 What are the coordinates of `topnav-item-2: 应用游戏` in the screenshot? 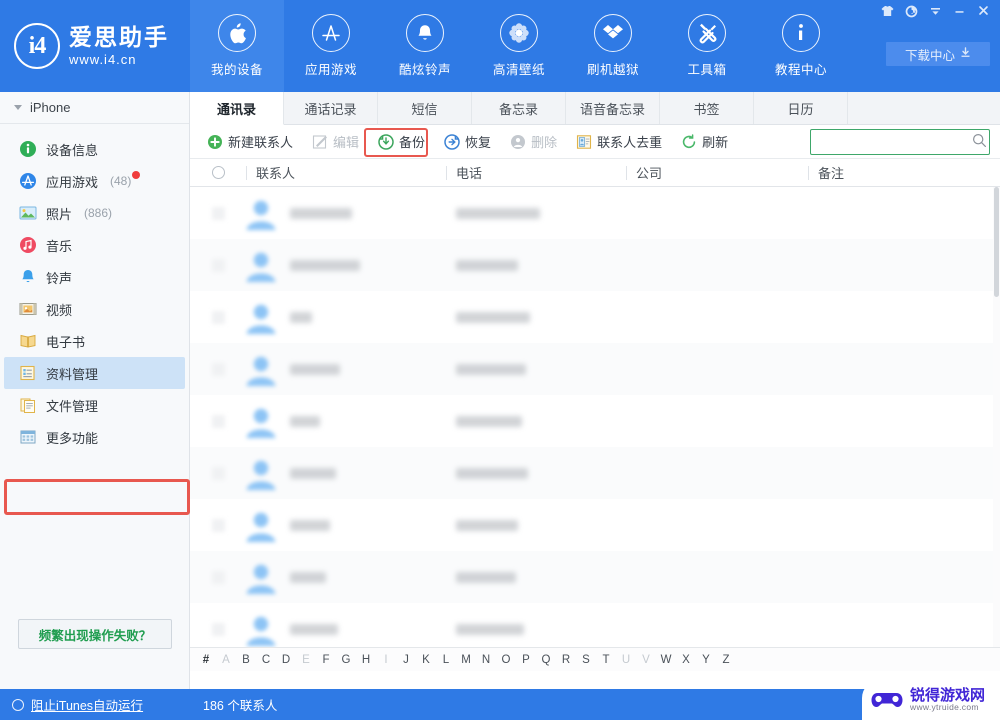 It's located at (331, 46).